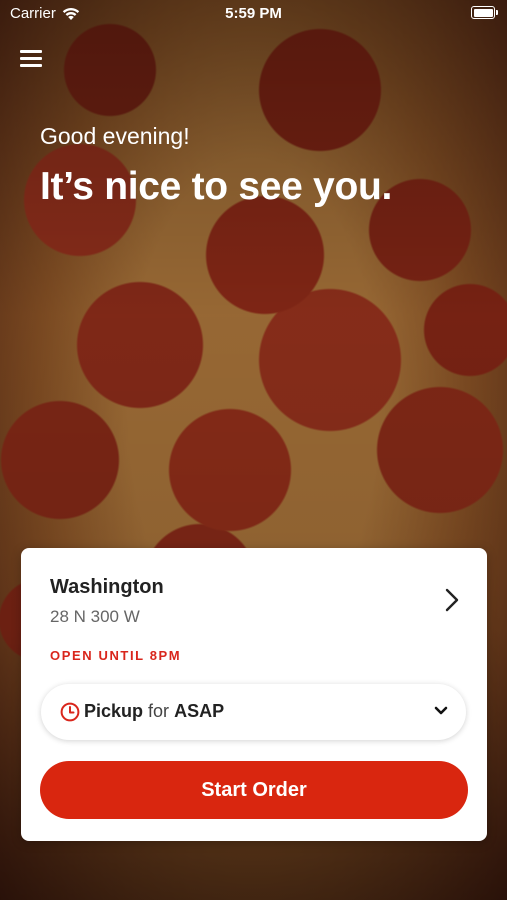 Image resolution: width=507 pixels, height=900 pixels. I want to click on pickup-summary: Pickup for ASAP, so click(154, 711).